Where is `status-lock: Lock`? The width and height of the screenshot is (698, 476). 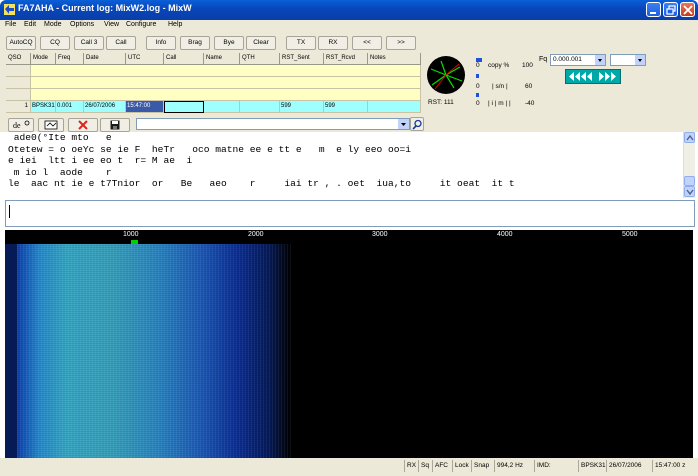 status-lock: Lock is located at coordinates (461, 466).